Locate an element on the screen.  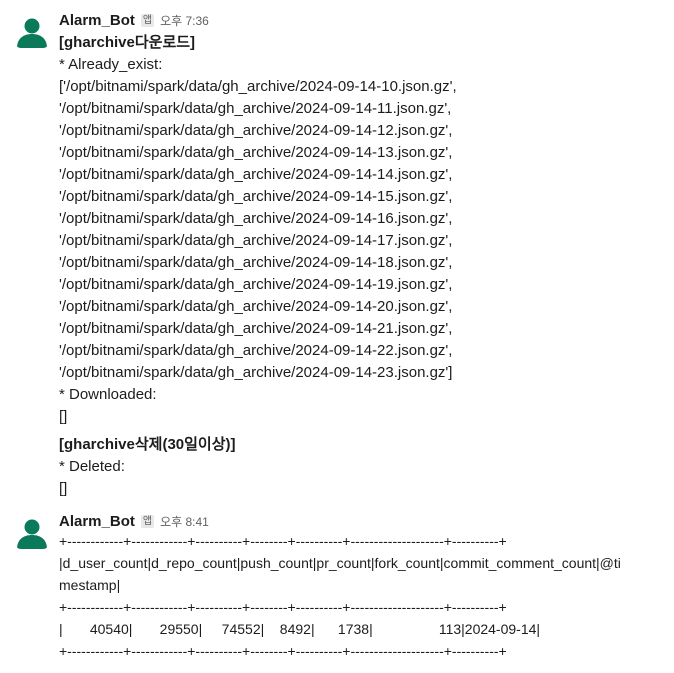
message-header: Alarm_Bot 앱 오후 8:41 is located at coordinates (134, 521).